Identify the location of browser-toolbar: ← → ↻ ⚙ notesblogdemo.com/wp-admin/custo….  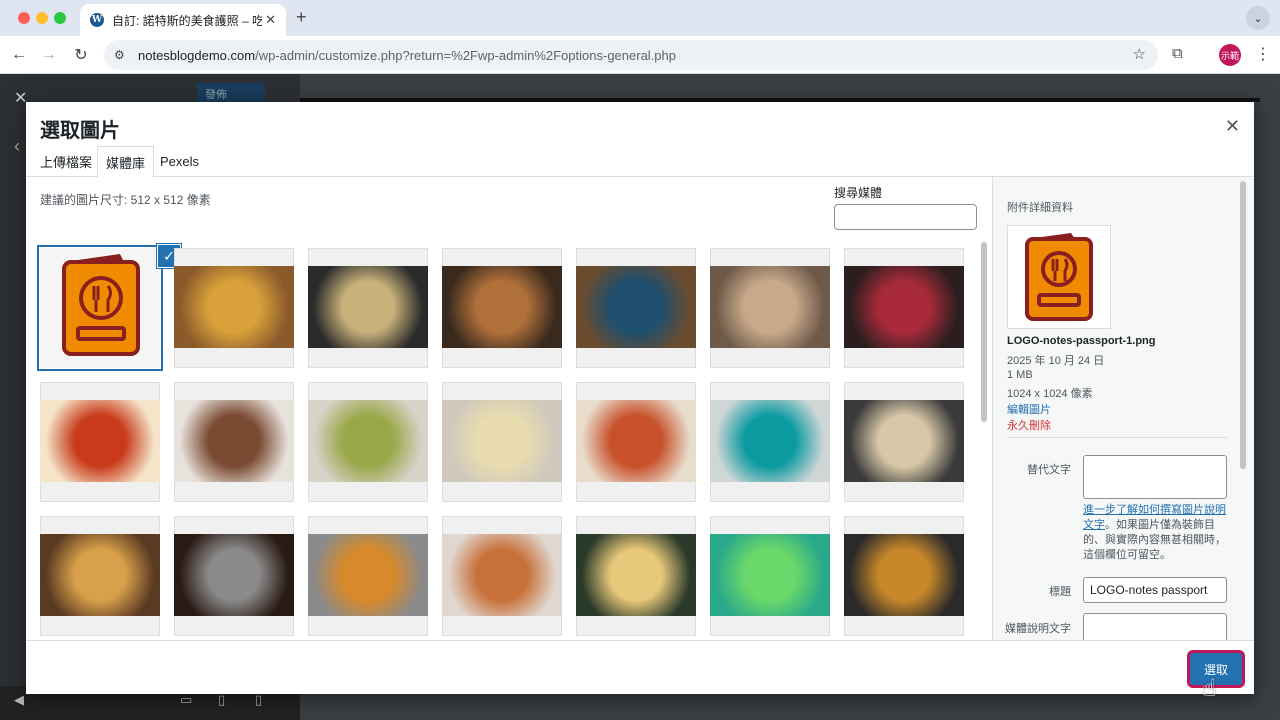
(640, 55).